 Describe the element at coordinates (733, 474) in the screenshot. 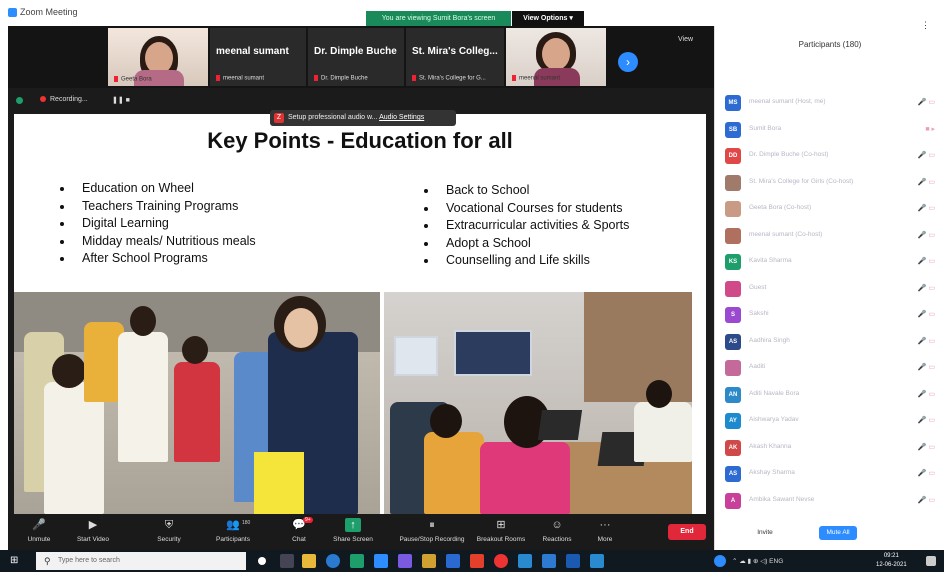

I see `avatar: AS` at that location.